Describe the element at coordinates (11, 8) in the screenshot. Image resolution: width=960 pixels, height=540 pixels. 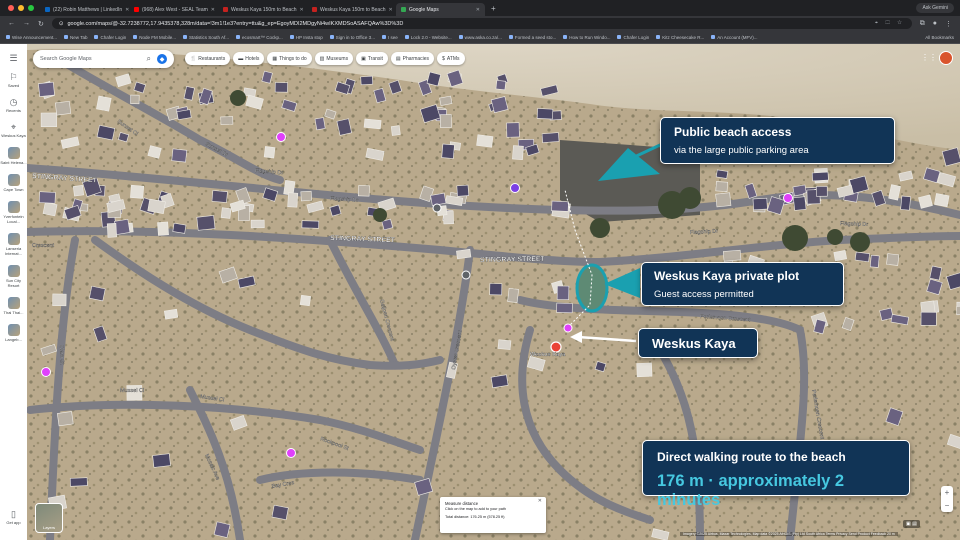
I see `close-window-icon` at that location.